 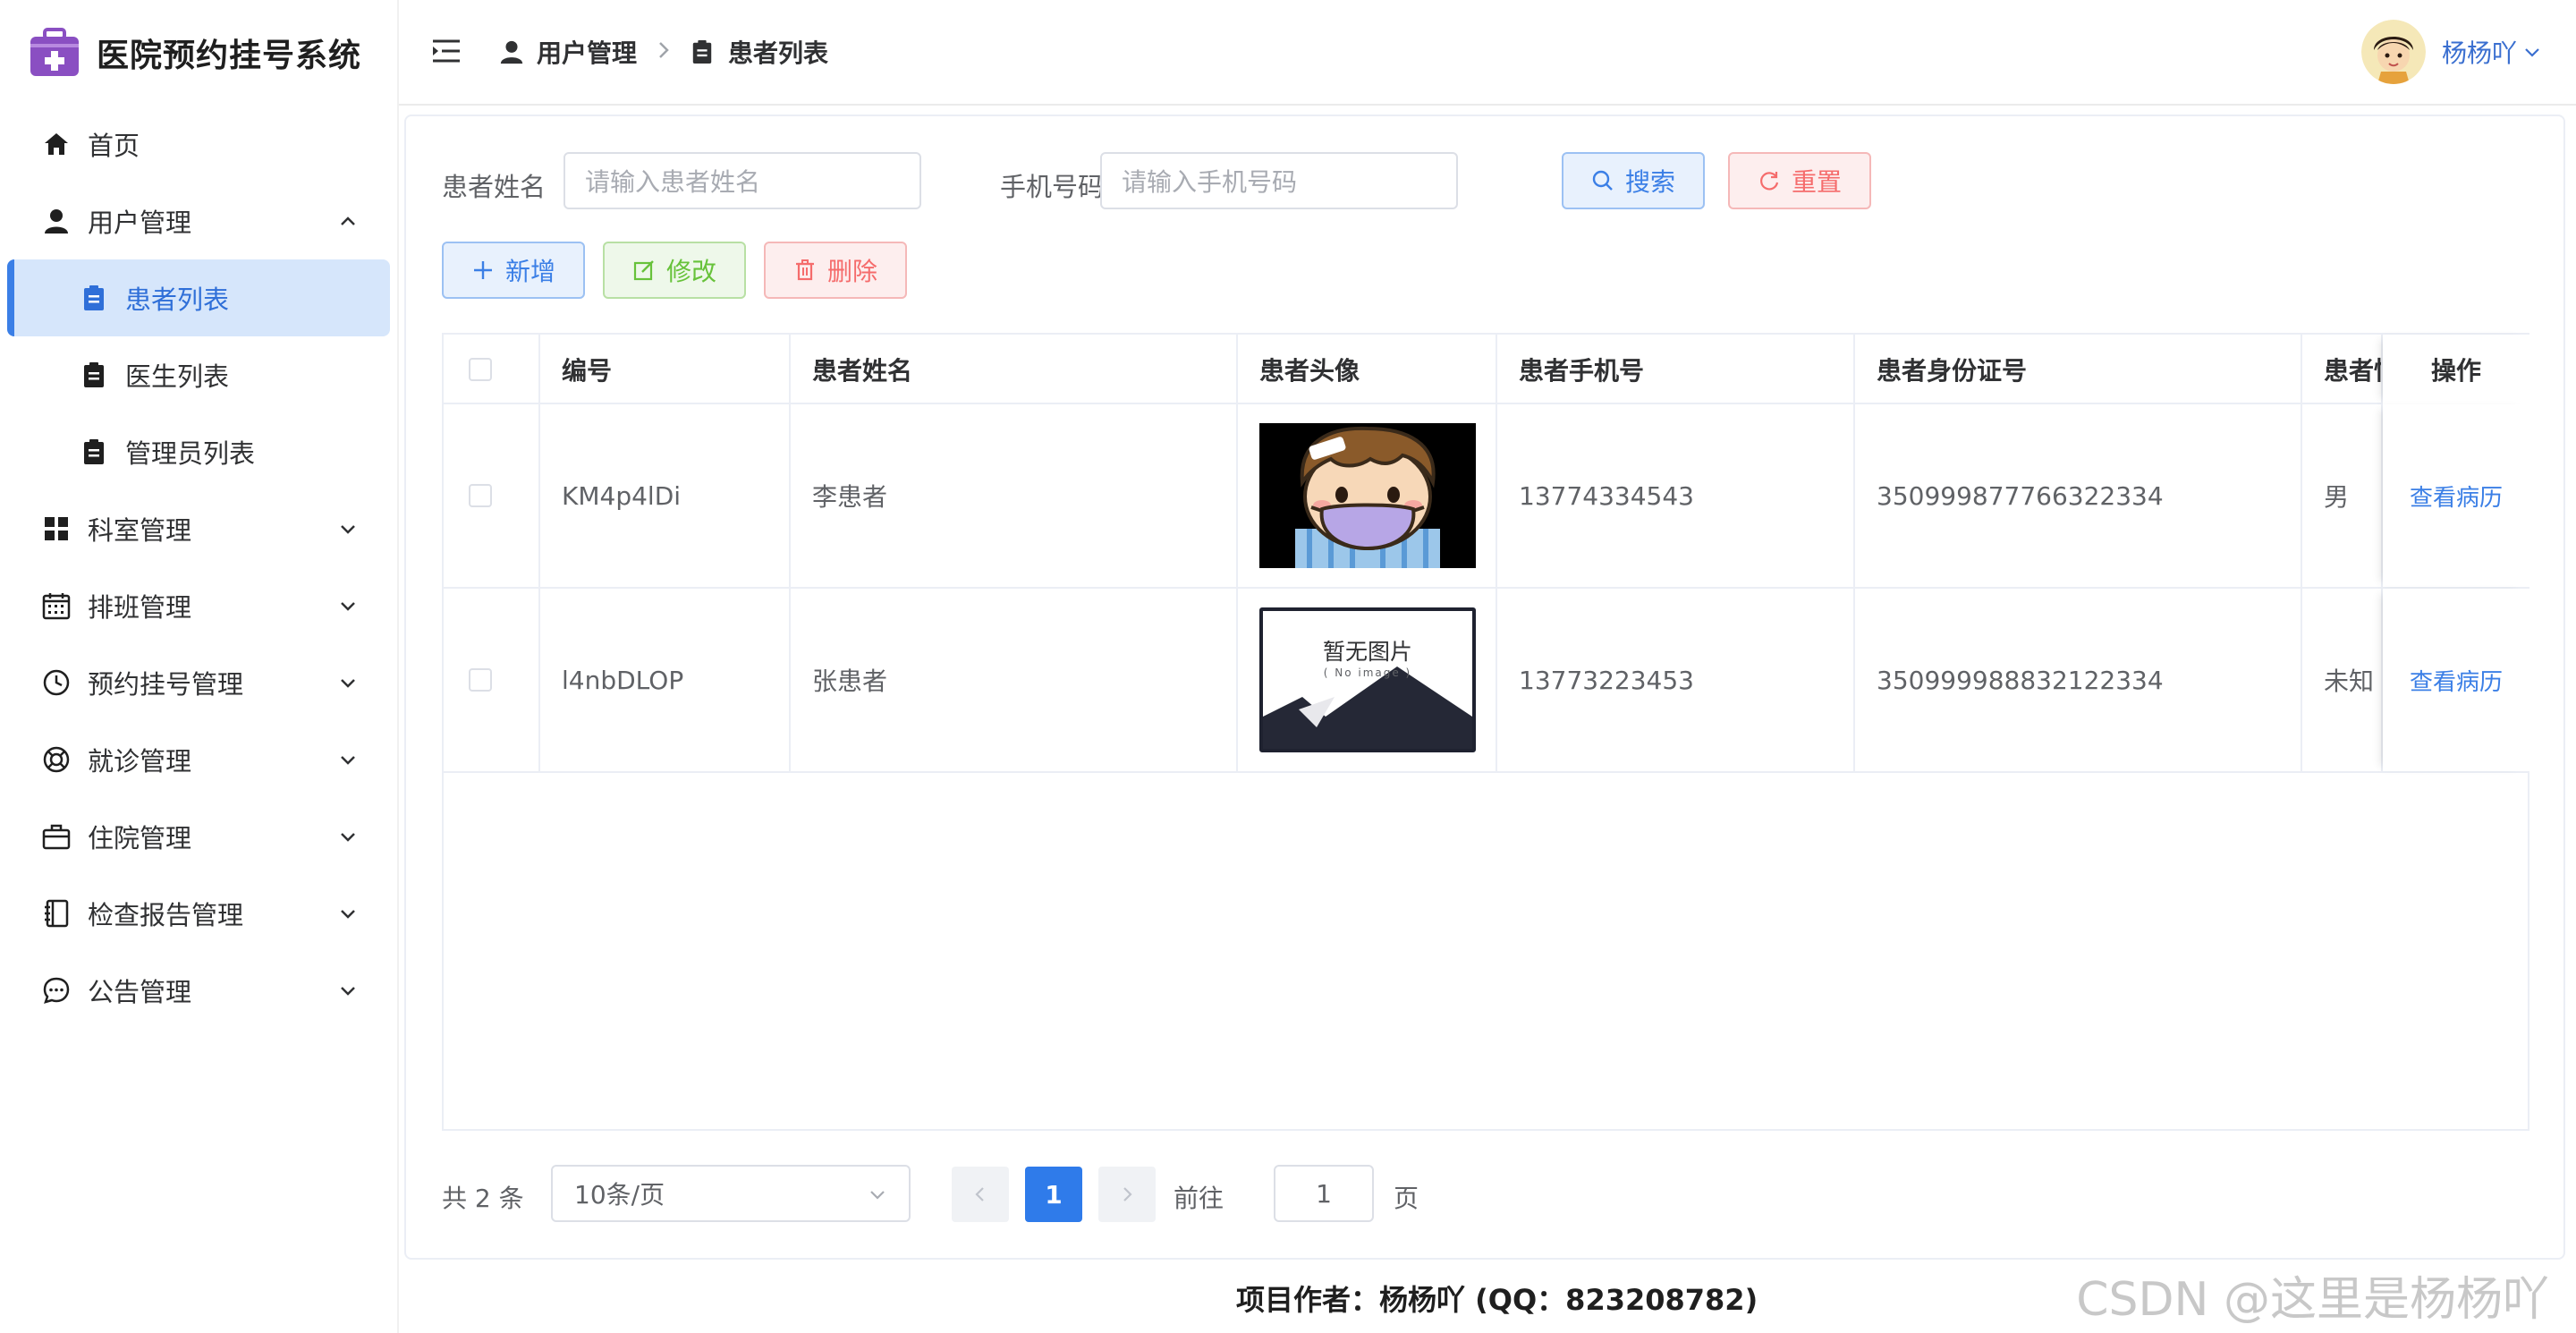 What do you see at coordinates (199, 144) in the screenshot?
I see `sidebar-item-home: 首页` at bounding box center [199, 144].